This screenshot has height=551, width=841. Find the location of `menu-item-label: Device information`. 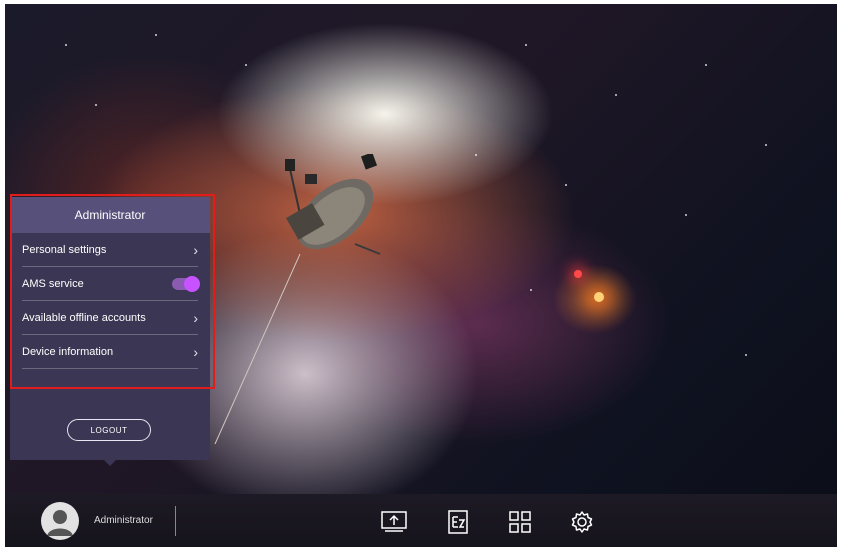

menu-item-label: Device information is located at coordinates (68, 351).